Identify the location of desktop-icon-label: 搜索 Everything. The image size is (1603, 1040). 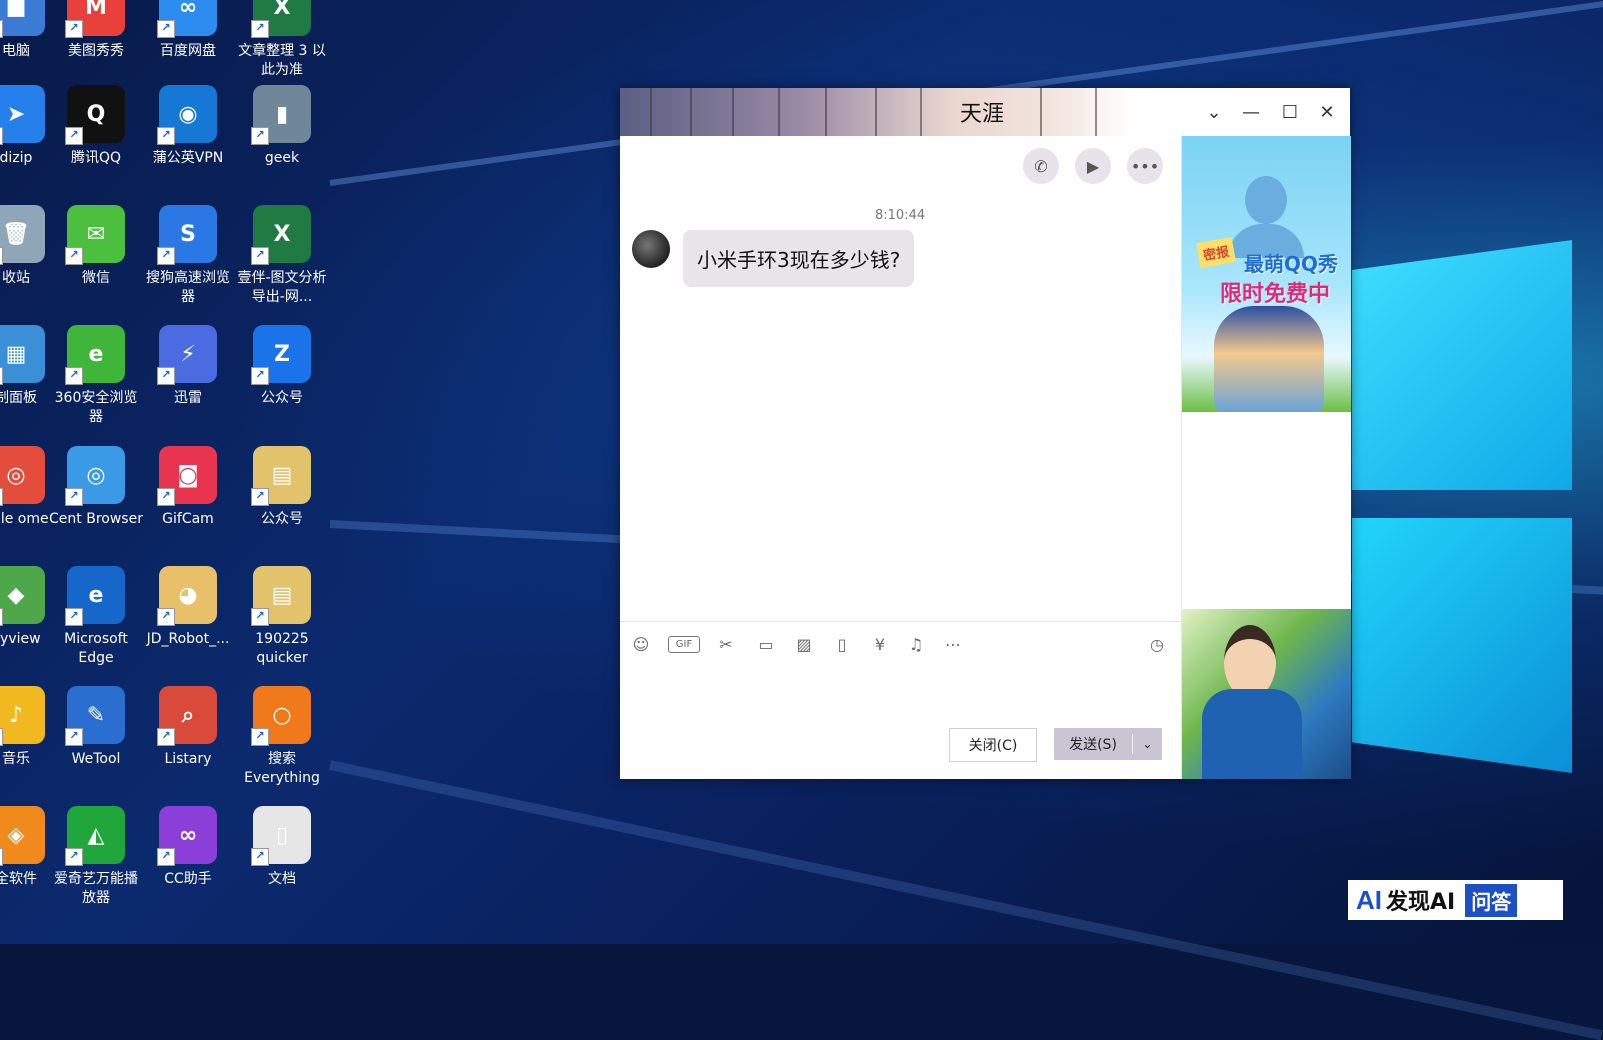
(282, 768).